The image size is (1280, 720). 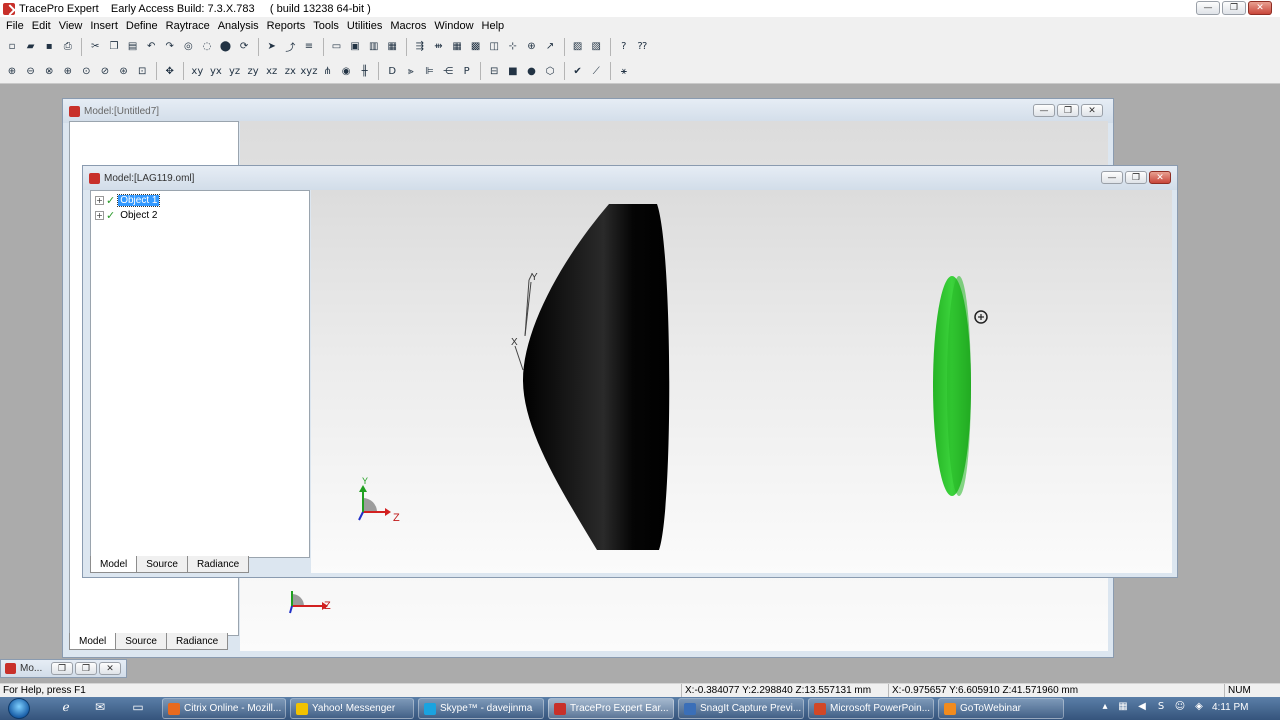 I want to click on help-icon: ?, so click(x=624, y=47).